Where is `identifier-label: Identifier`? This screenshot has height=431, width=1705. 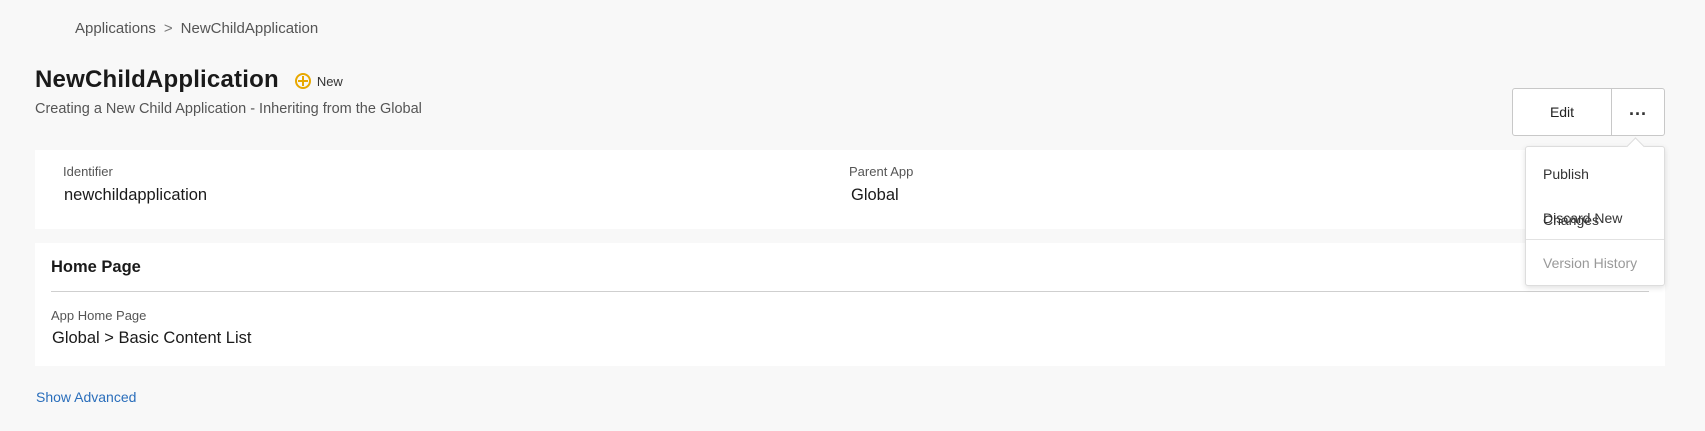 identifier-label: Identifier is located at coordinates (88, 171).